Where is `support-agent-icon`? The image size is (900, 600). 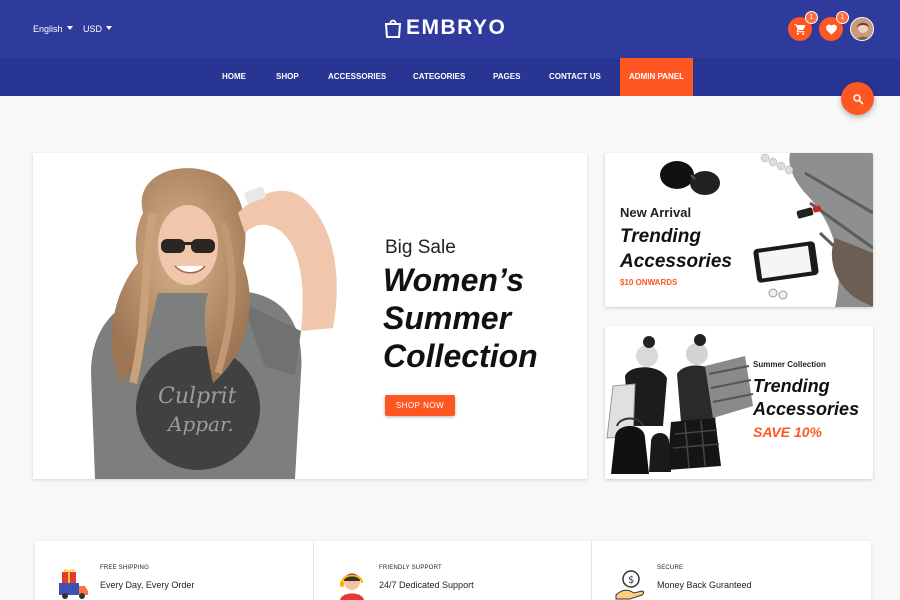
support-agent-icon is located at coordinates (352, 586).